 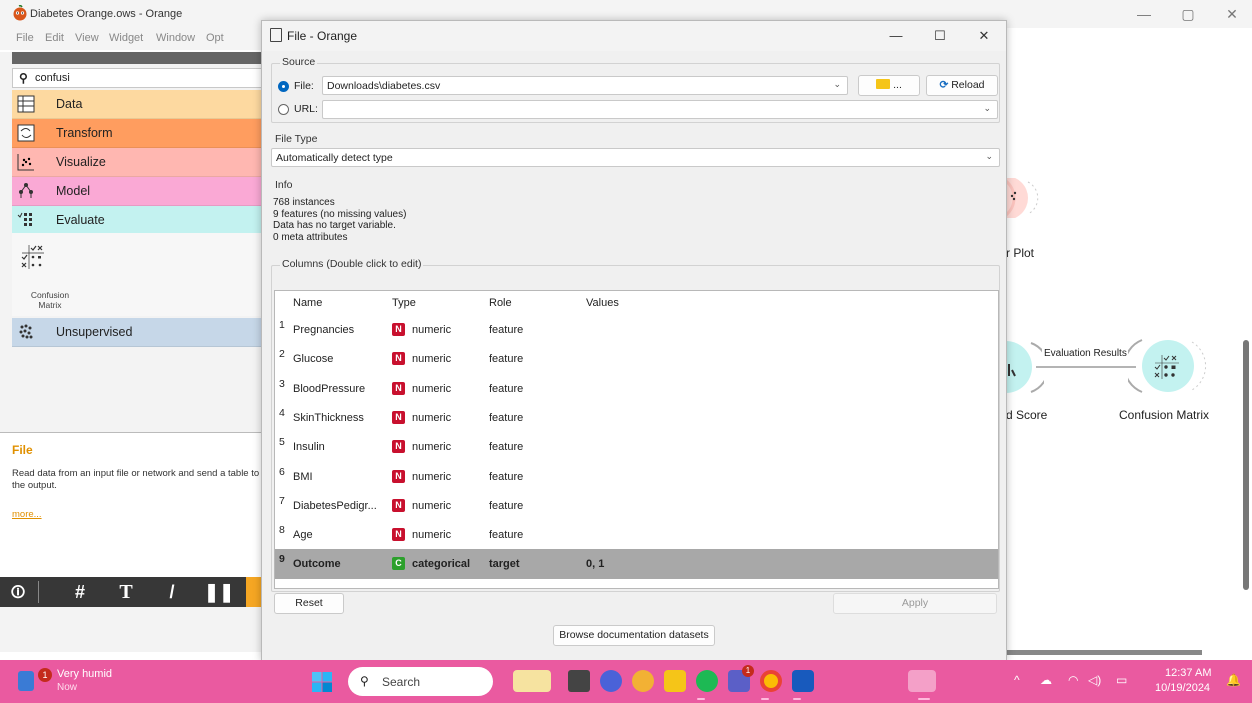 What do you see at coordinates (643, 681) in the screenshot?
I see `photos-icon` at bounding box center [643, 681].